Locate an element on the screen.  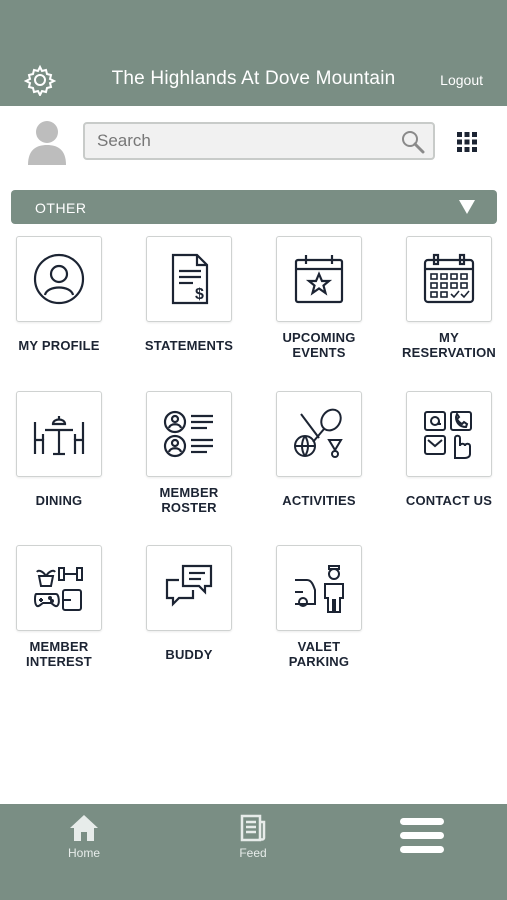
tile-member-roster: MEMBER ROSTER is located at coordinates (195, 466).